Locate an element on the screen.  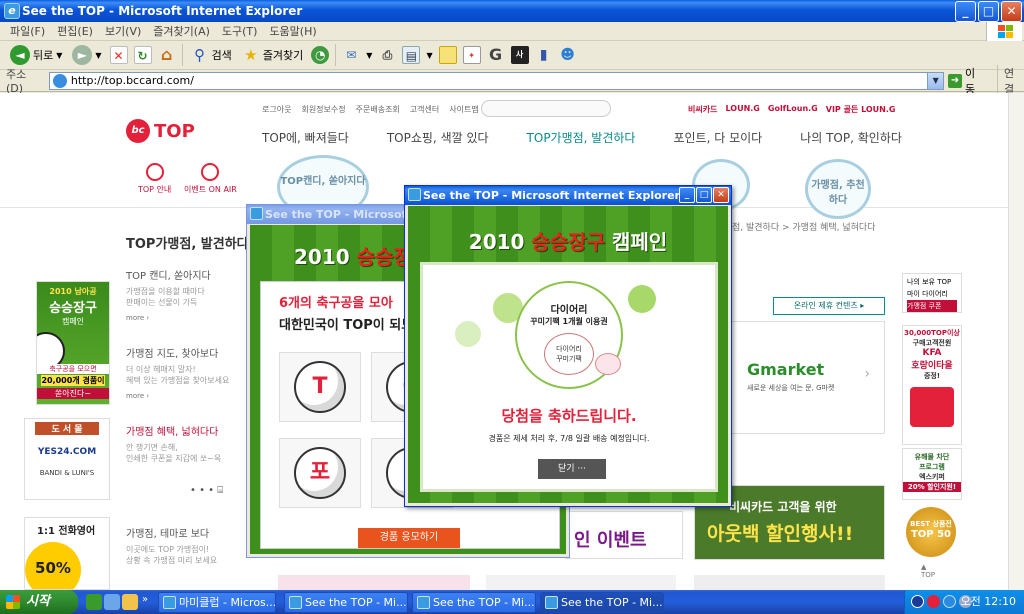
back-button: ◄ 뒤로 ▼ is located at coordinates (36, 55).